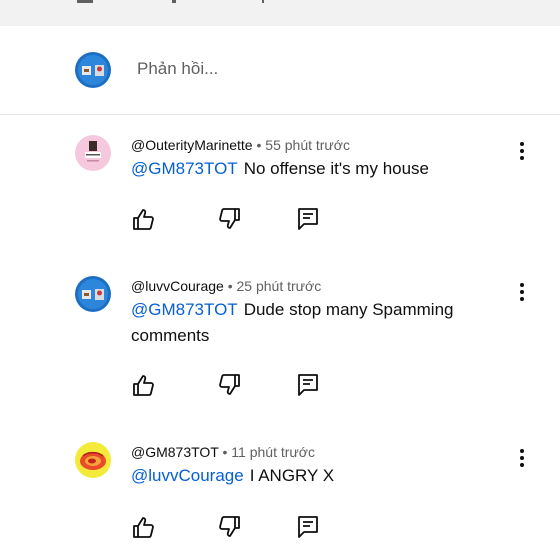 The height and width of the screenshot is (560, 560). What do you see at coordinates (307, 145) in the screenshot?
I see `comment-time: 55 phút trước` at bounding box center [307, 145].